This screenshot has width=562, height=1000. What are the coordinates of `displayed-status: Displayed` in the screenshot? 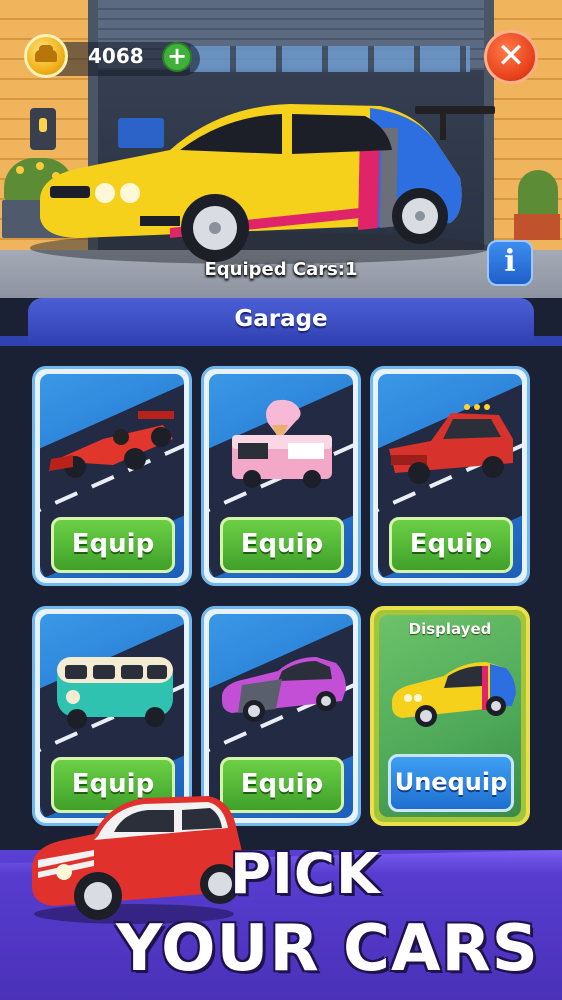 It's located at (450, 629).